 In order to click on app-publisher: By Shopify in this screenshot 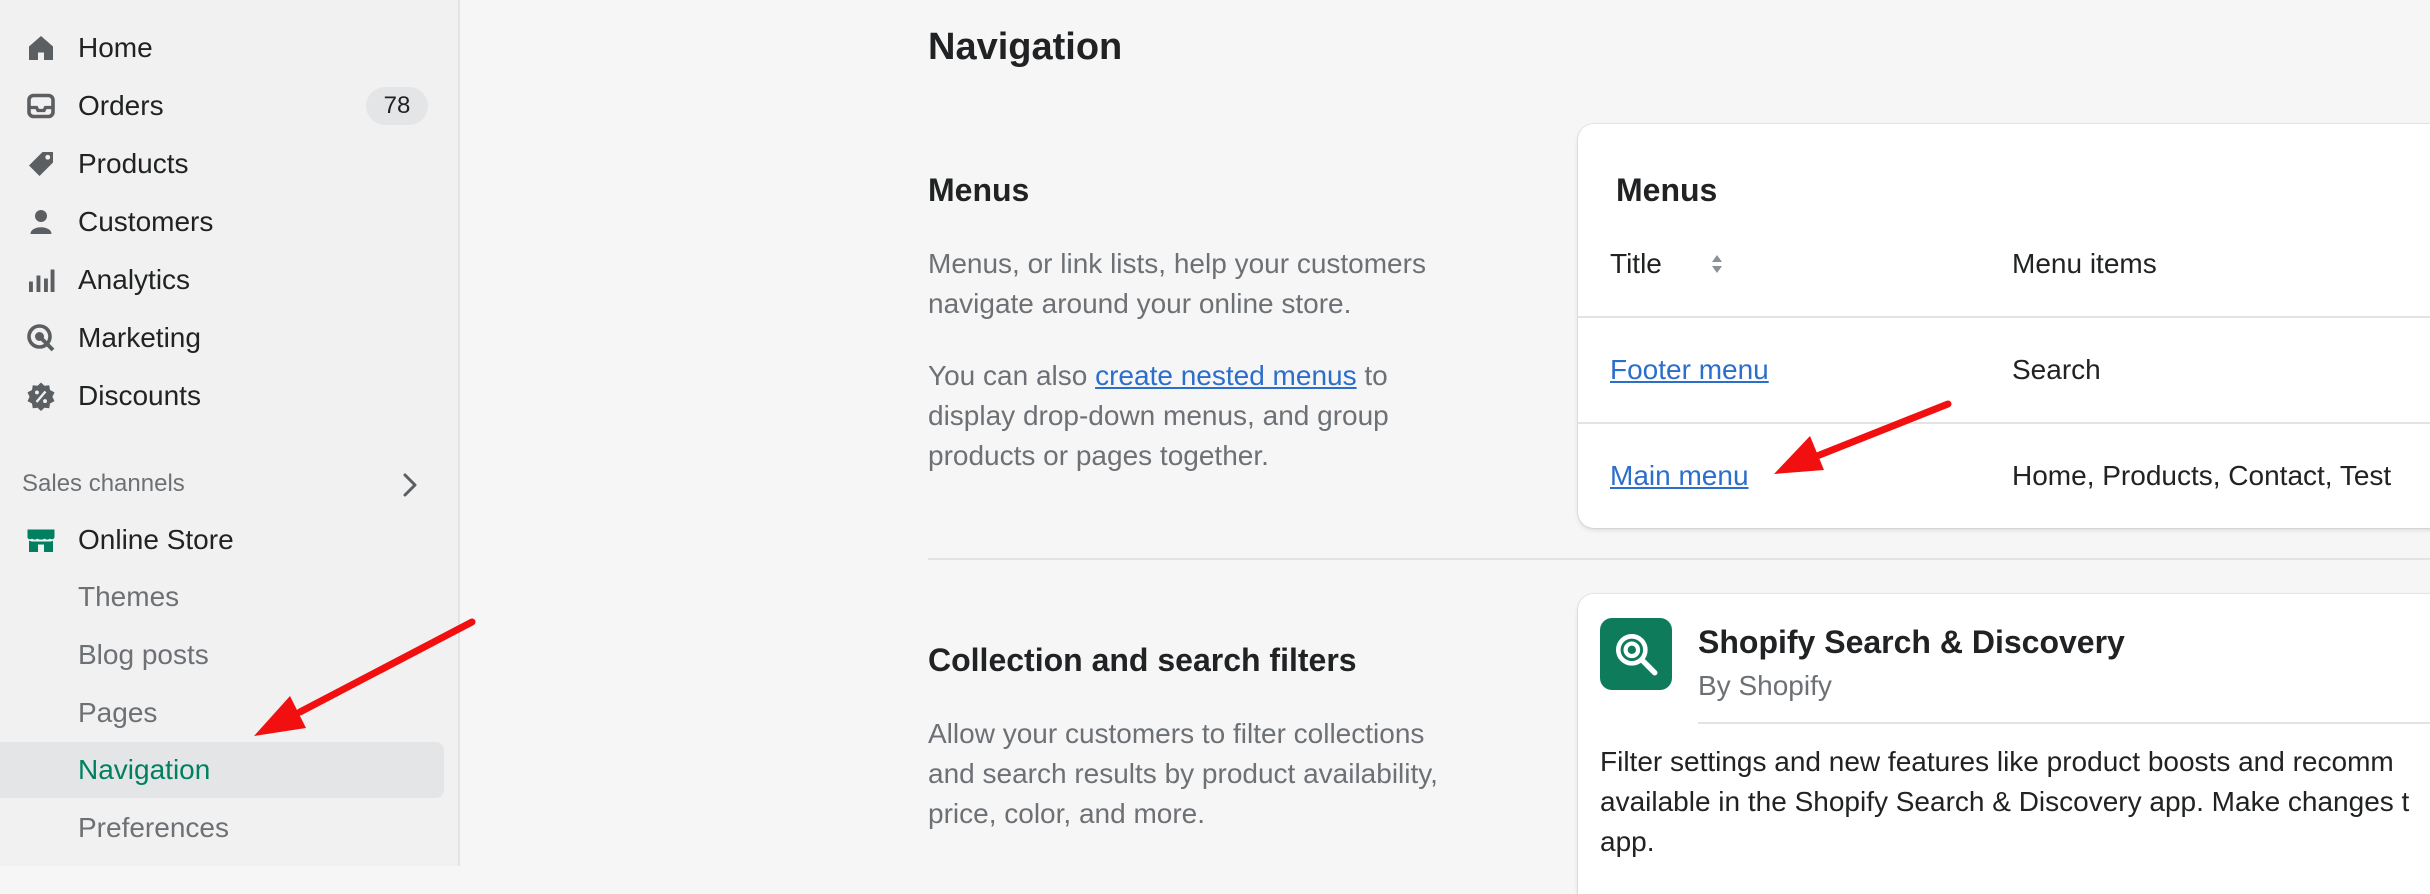, I will do `click(1765, 685)`.